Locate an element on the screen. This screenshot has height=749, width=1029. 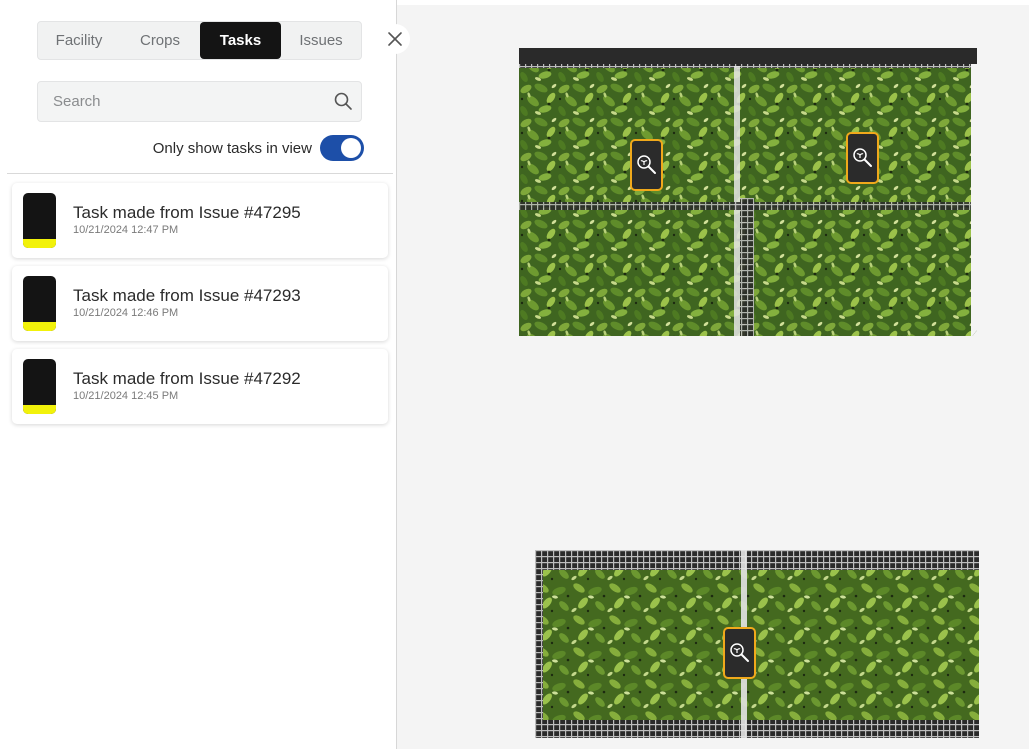
close-icon is located at coordinates (395, 39).